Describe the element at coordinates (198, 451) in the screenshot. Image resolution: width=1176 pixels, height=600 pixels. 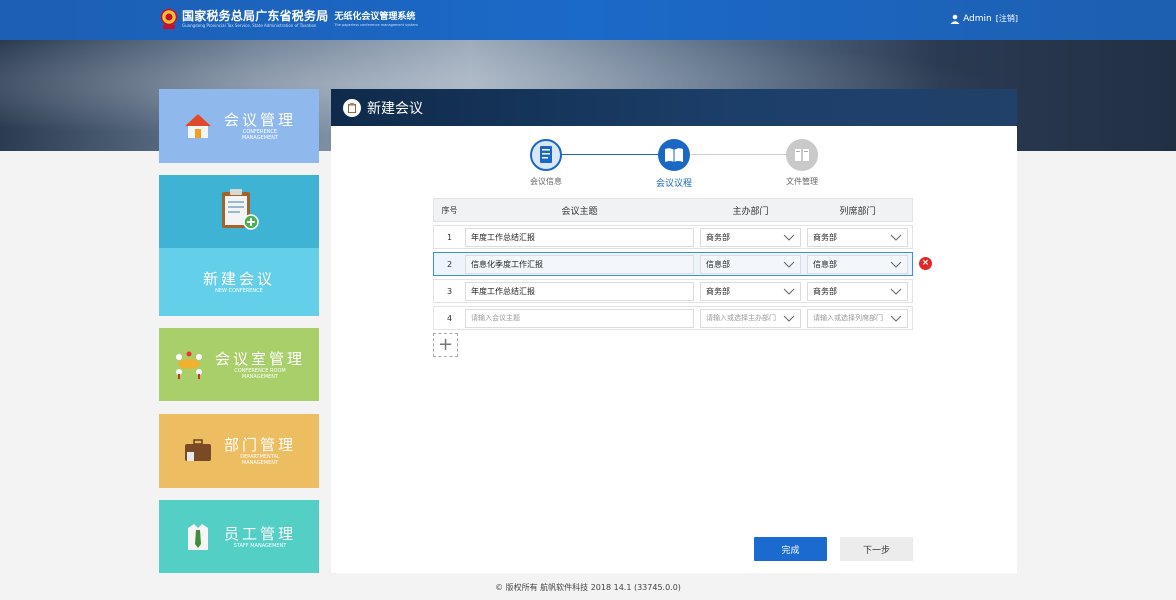
I see `briefcase-icon` at that location.